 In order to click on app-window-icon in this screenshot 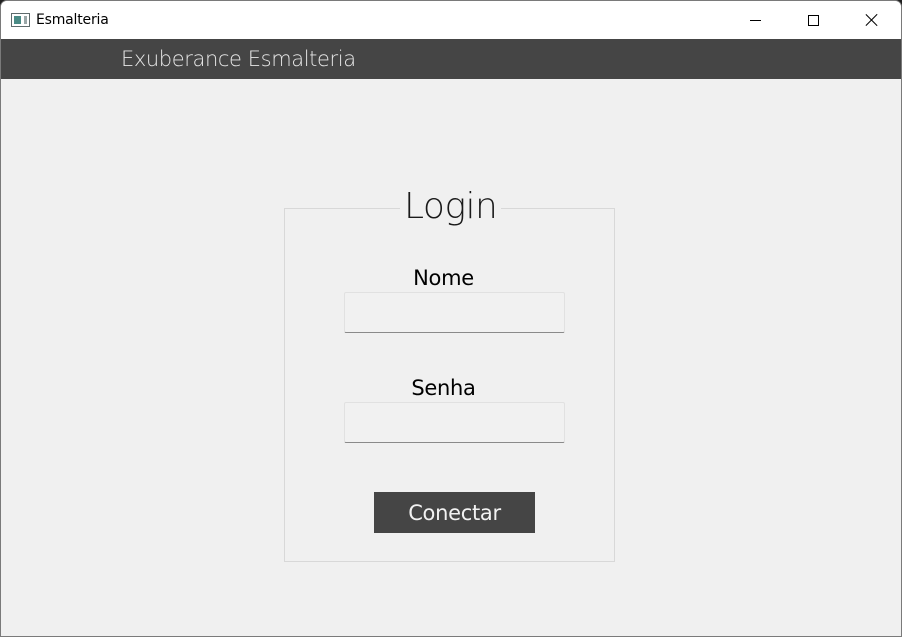, I will do `click(20, 20)`.